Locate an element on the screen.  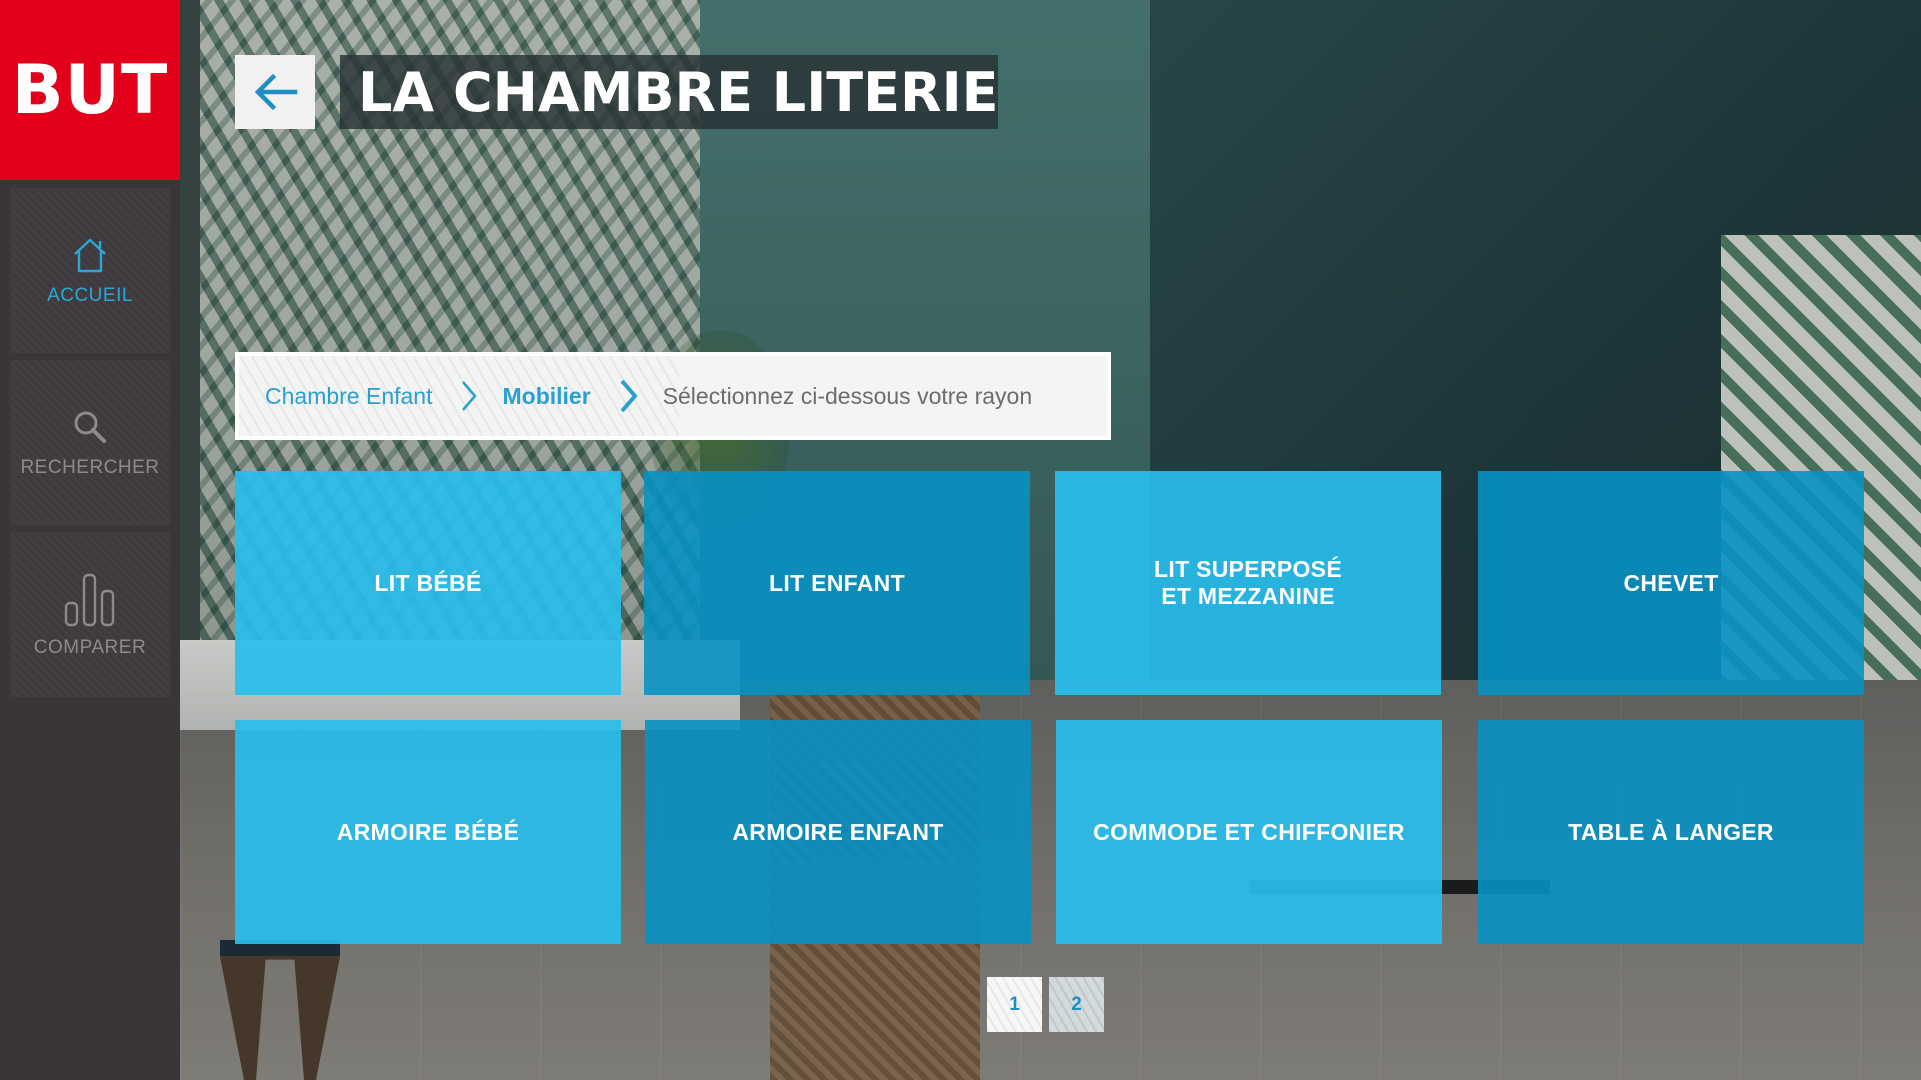
sidebar-item-comparer: COMPARER is located at coordinates (90, 614).